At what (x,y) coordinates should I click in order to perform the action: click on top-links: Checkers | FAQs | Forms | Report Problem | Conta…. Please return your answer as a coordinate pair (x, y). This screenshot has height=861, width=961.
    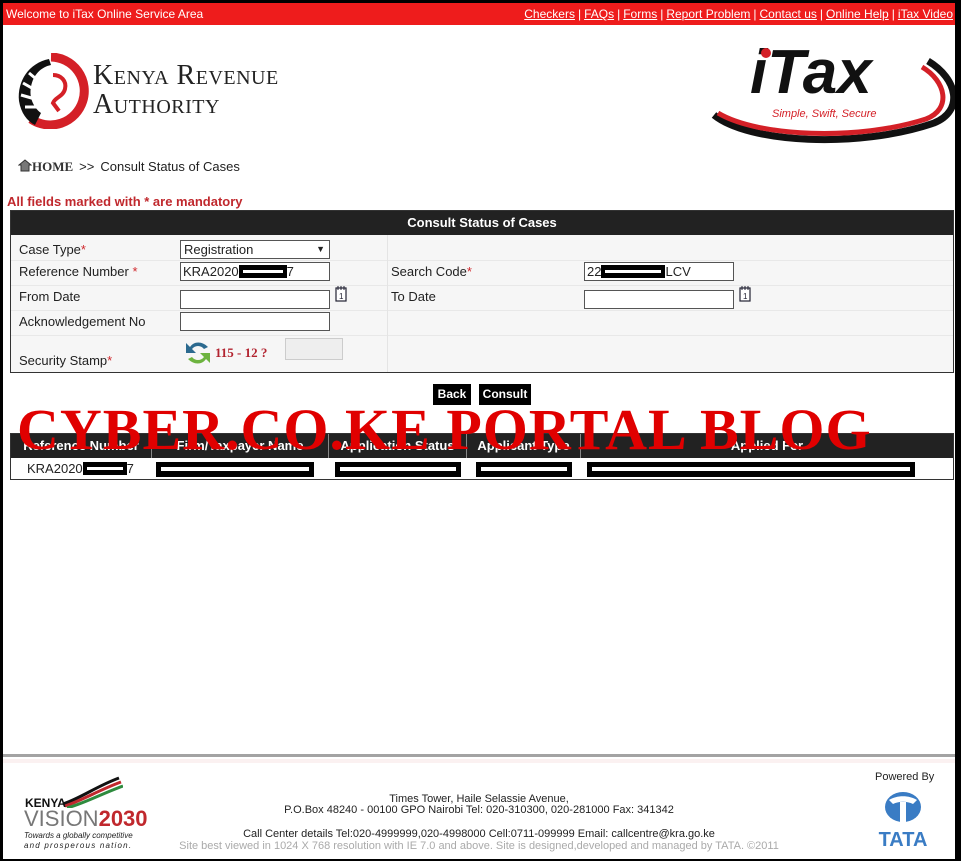
    Looking at the image, I should click on (738, 14).